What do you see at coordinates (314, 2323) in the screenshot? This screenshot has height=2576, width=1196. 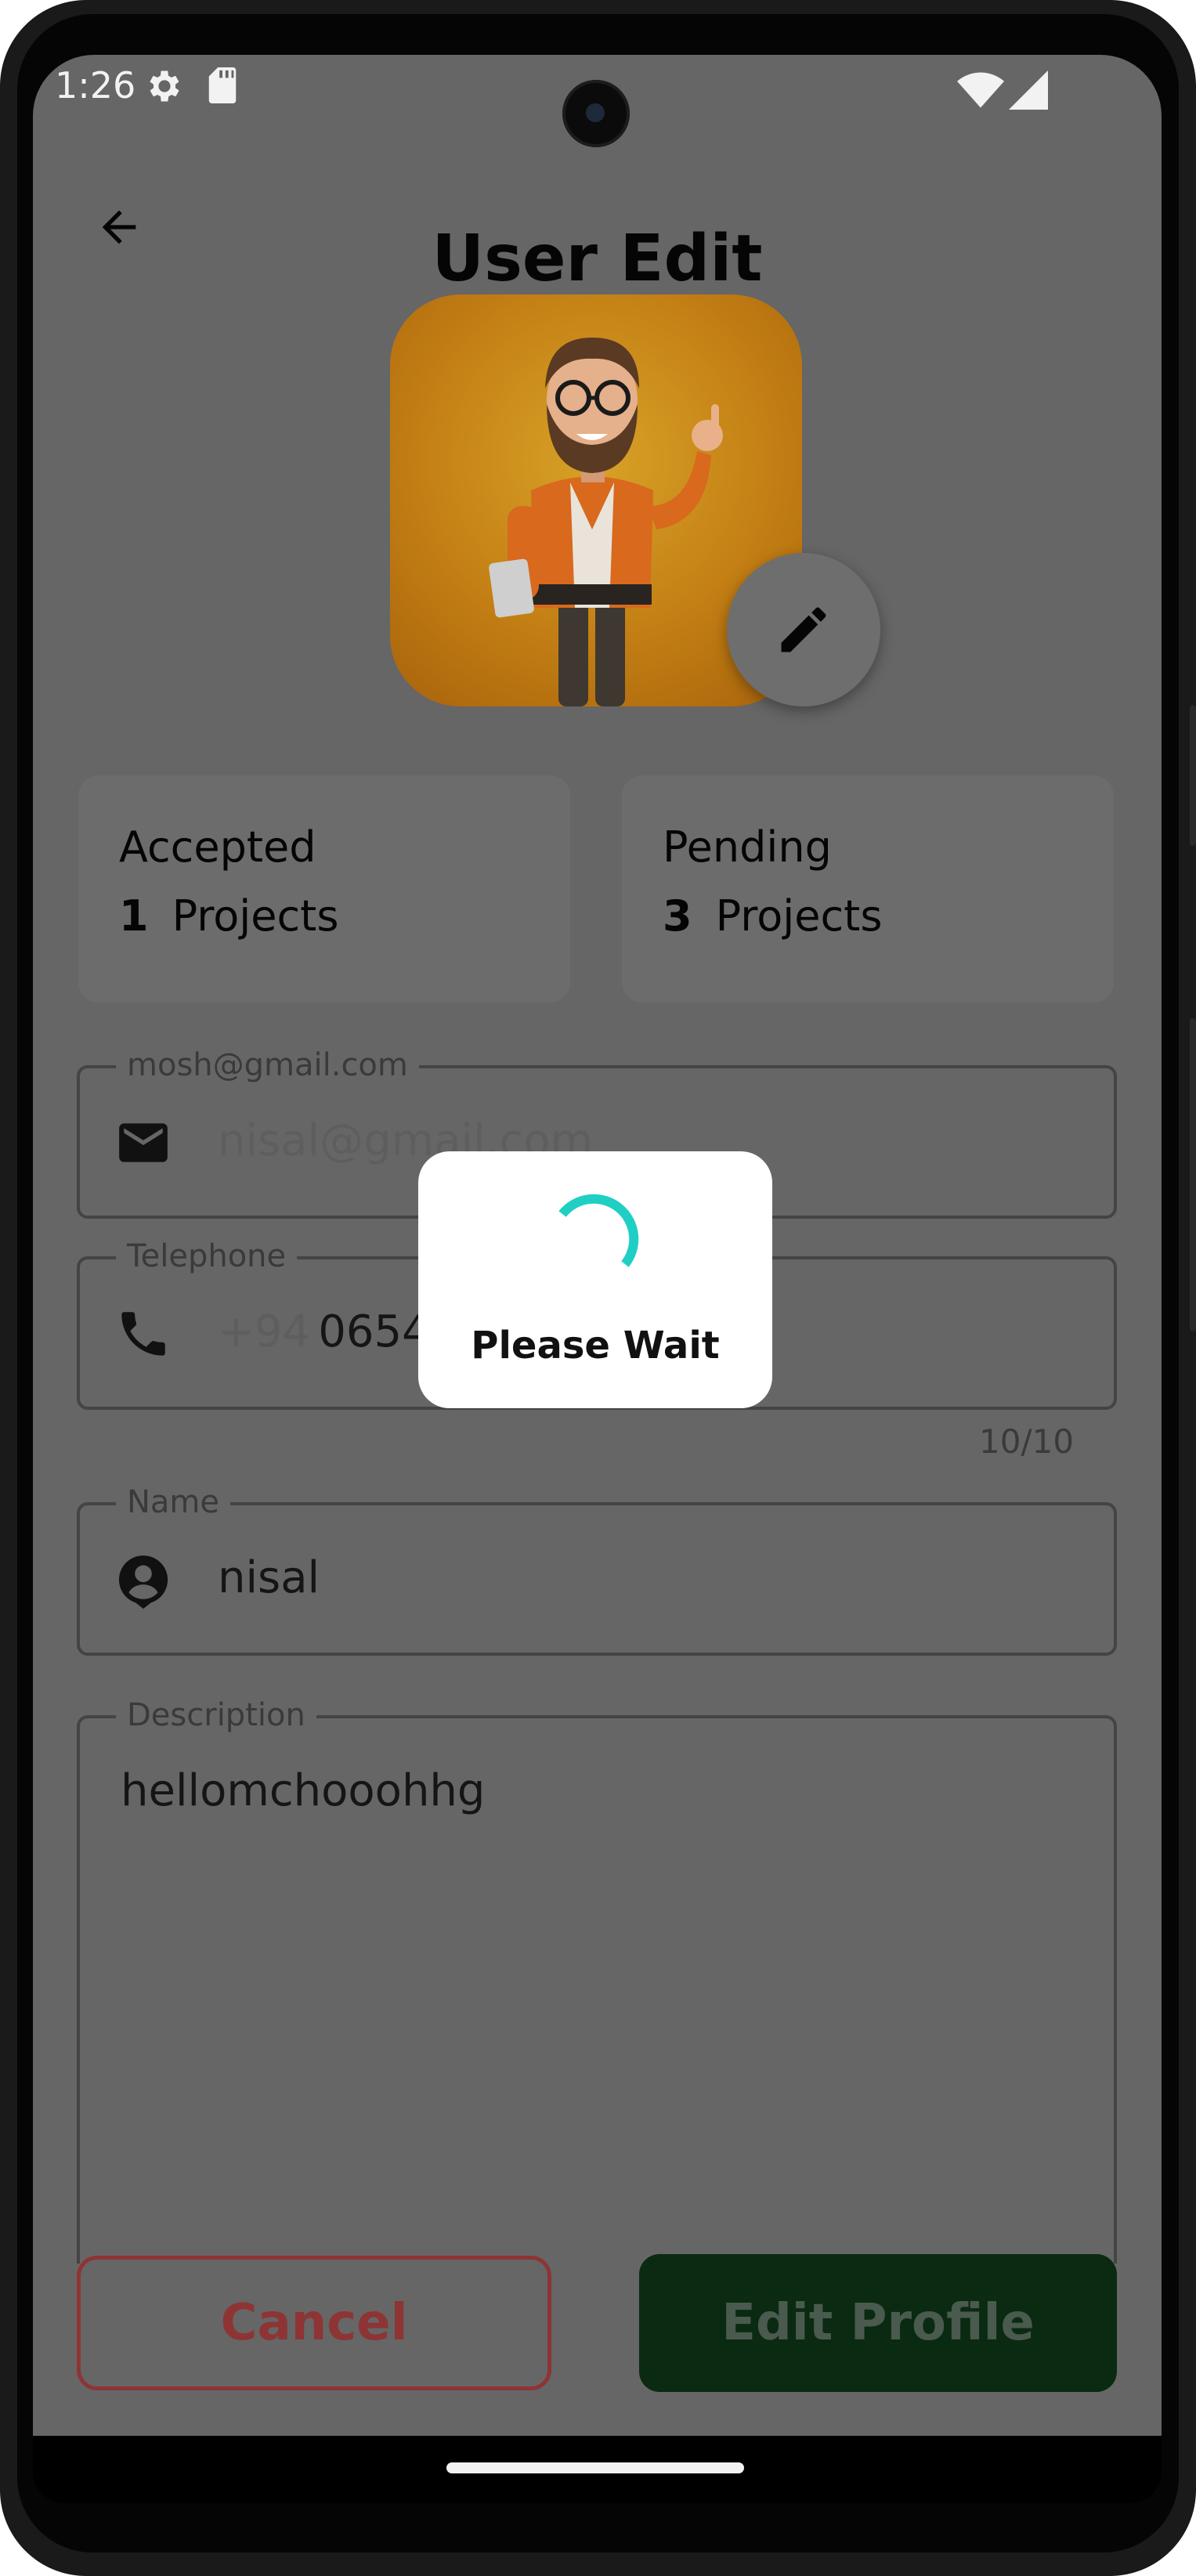 I see `cancel-button: Cancel` at bounding box center [314, 2323].